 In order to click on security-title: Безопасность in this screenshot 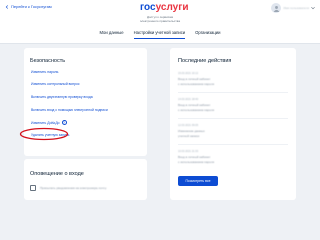, I will do `click(48, 61)`.